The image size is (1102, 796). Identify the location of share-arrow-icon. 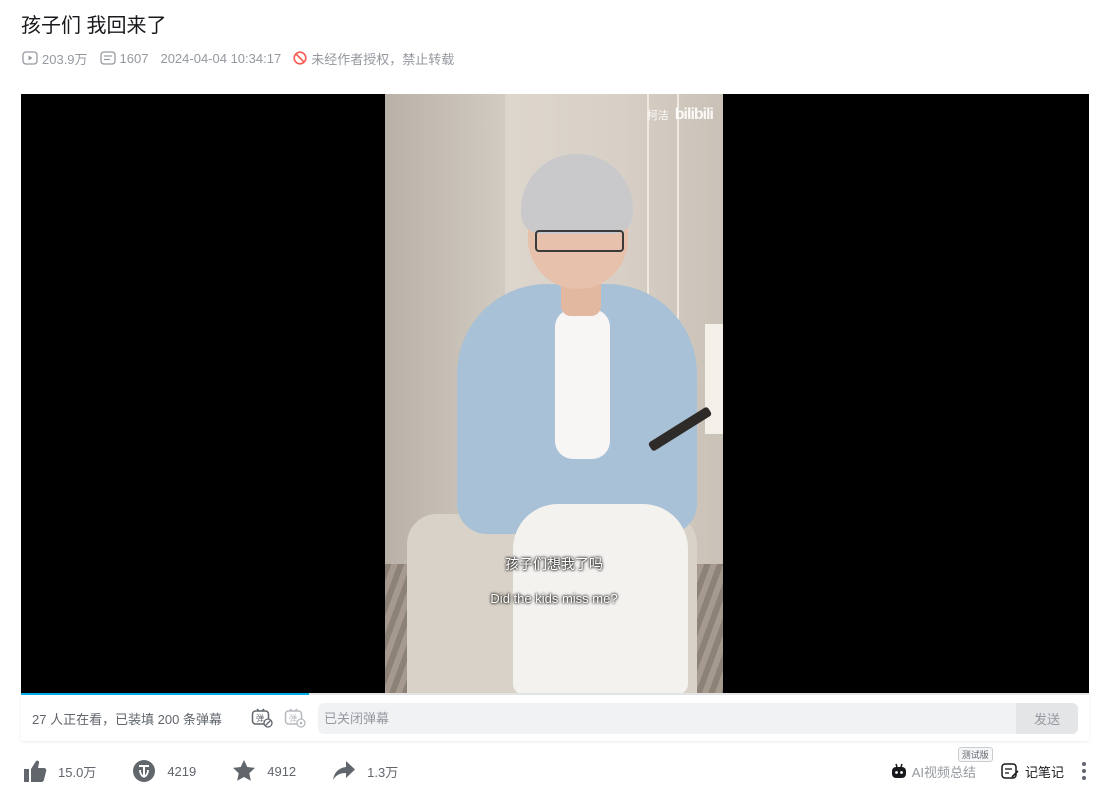
(344, 770).